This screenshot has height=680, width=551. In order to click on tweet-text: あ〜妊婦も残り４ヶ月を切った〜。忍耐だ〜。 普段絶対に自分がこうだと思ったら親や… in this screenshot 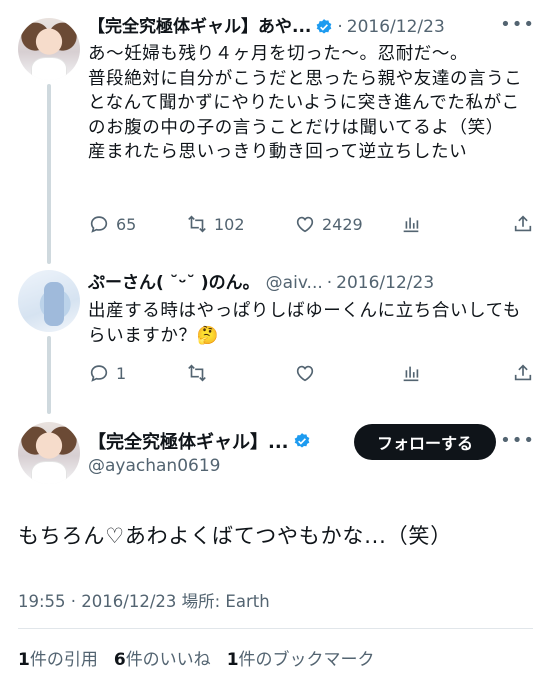, I will do `click(305, 103)`.